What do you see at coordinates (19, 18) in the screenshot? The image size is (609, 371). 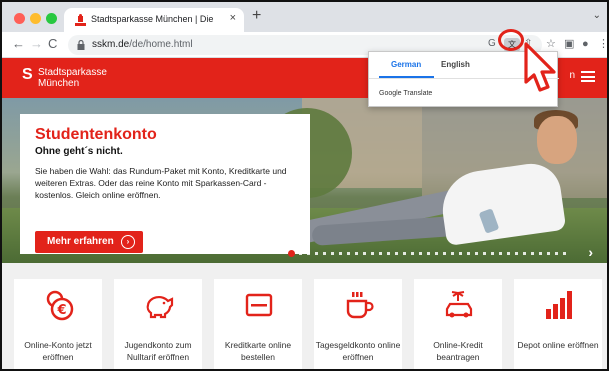 I see `close-window-button` at bounding box center [19, 18].